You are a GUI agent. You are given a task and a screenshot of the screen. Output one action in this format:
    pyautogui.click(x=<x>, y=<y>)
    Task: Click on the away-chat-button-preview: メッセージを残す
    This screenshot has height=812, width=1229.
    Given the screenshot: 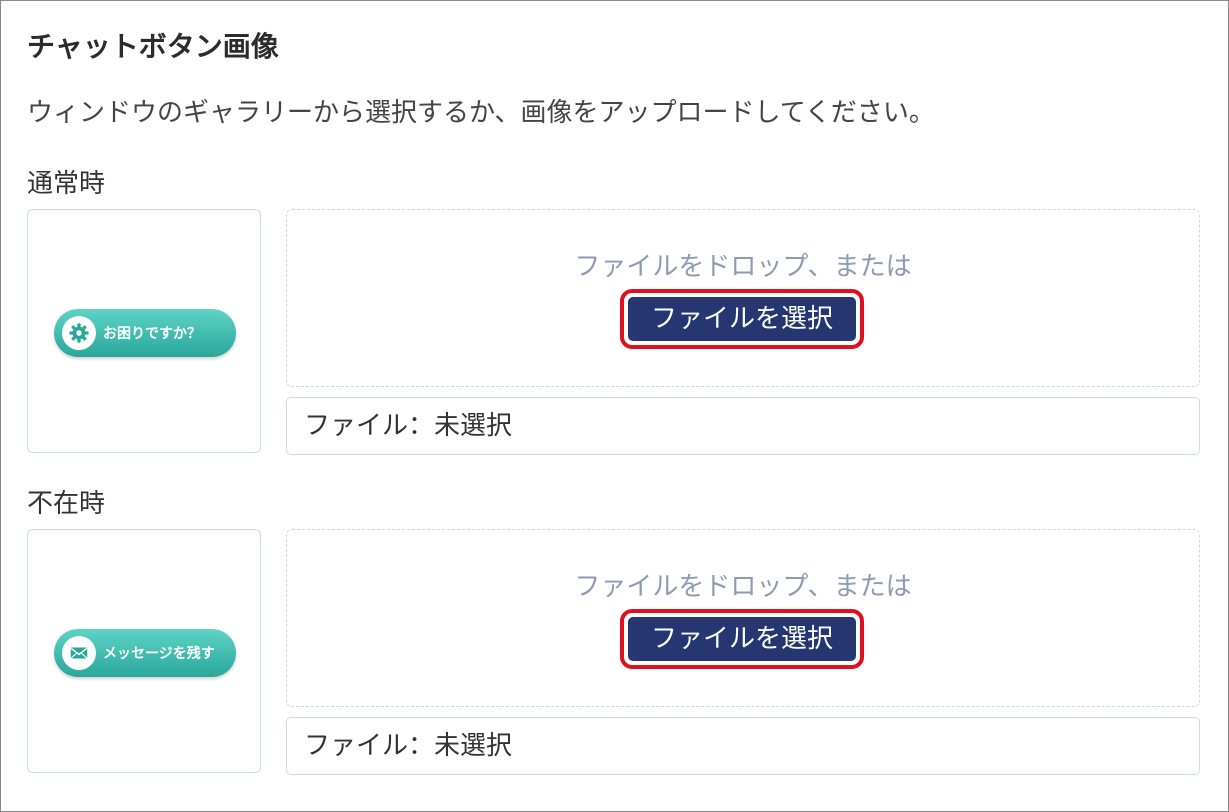 What is the action you would take?
    pyautogui.click(x=145, y=653)
    